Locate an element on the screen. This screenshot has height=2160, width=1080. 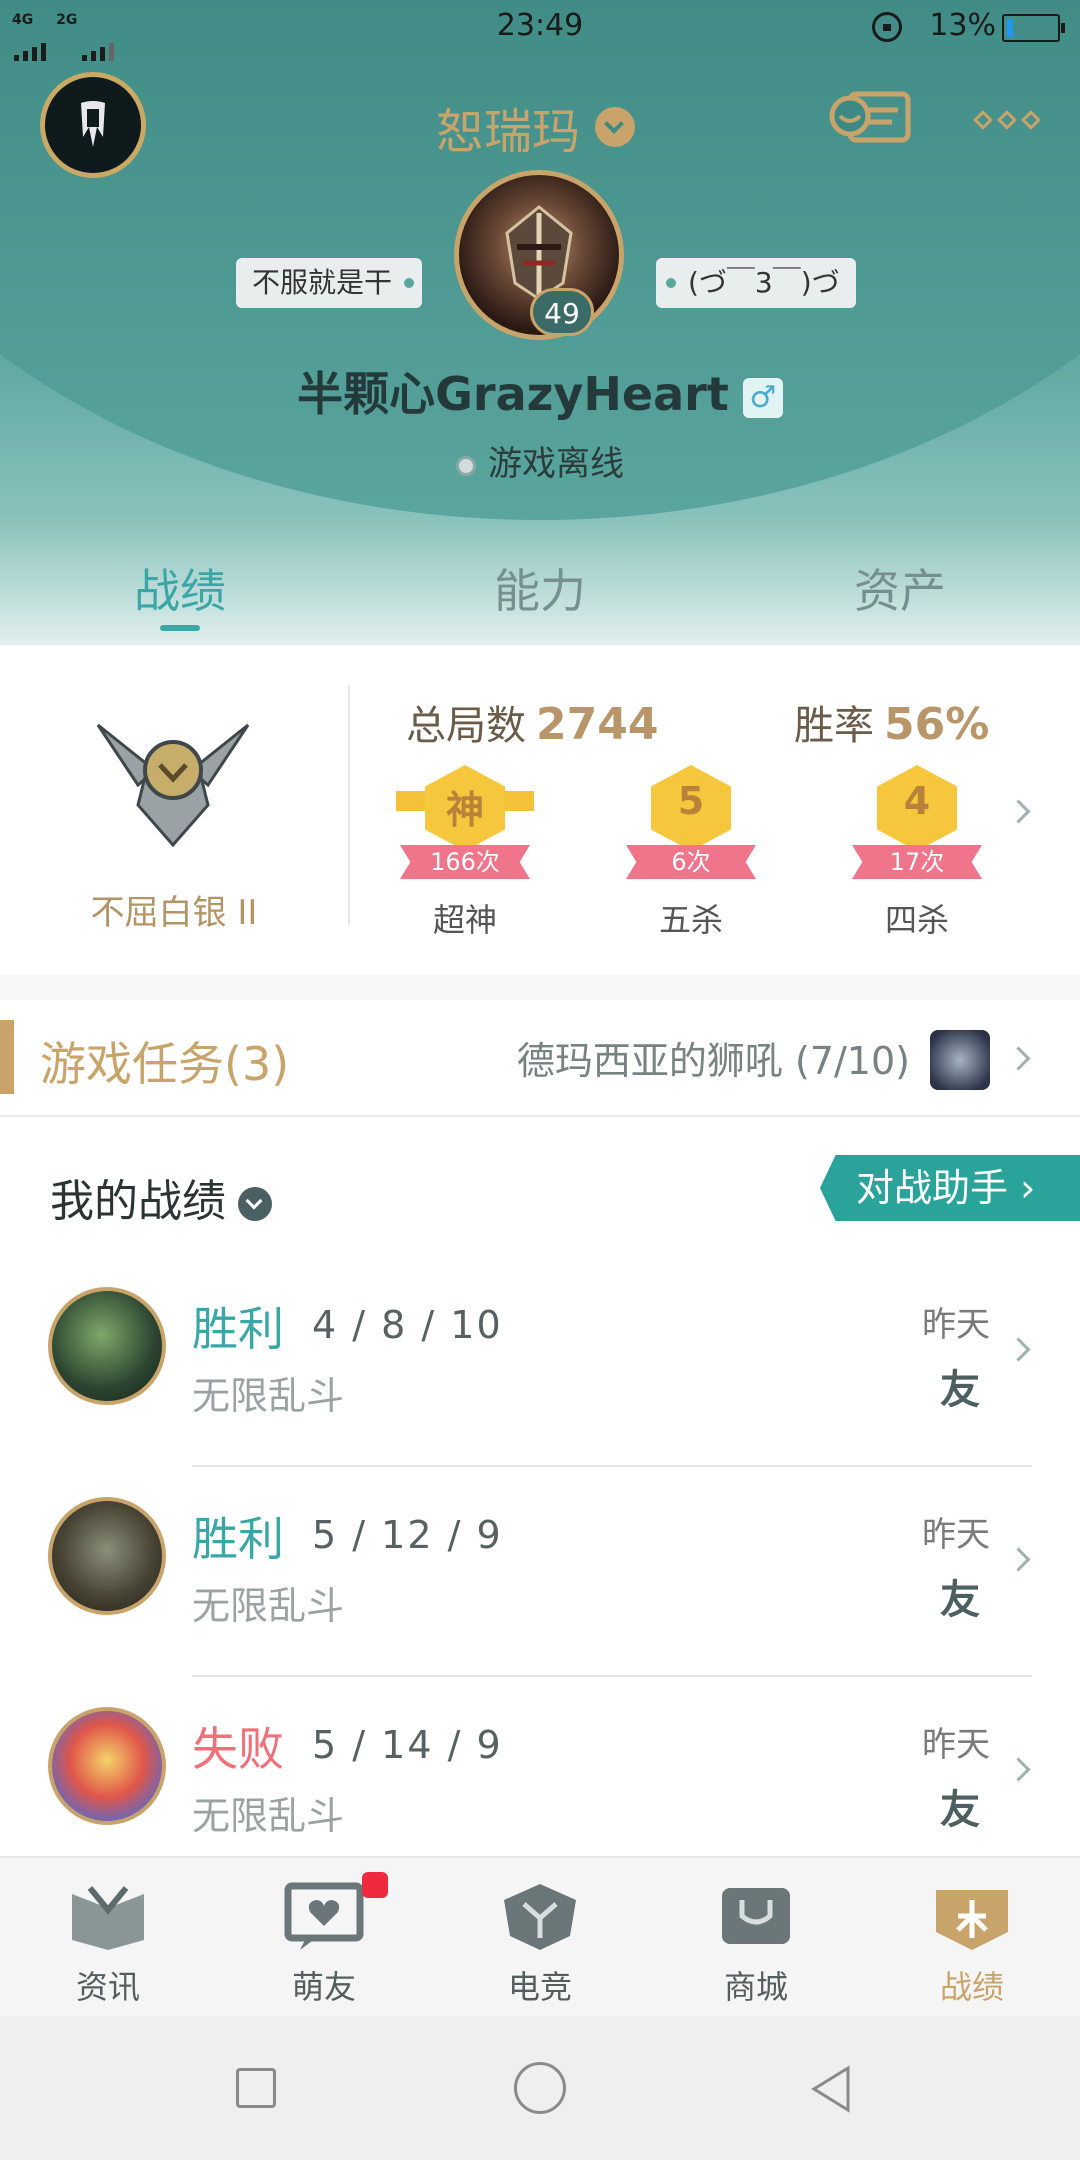
tab-records: 战绩 is located at coordinates (180, 588).